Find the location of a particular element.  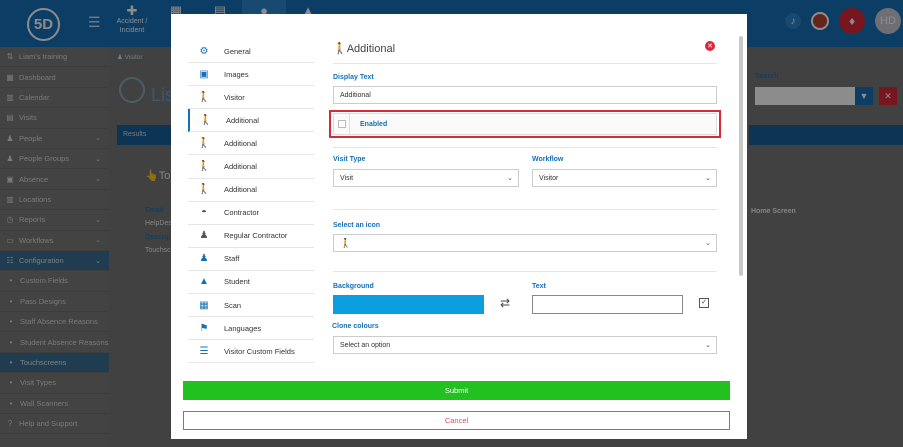

enabled-label: Enabled is located at coordinates (374, 124).